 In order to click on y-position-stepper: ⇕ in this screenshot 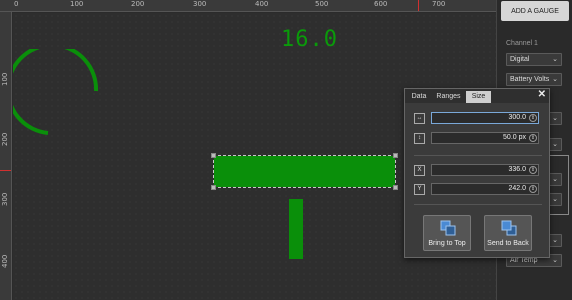, I will do `click(533, 189)`.